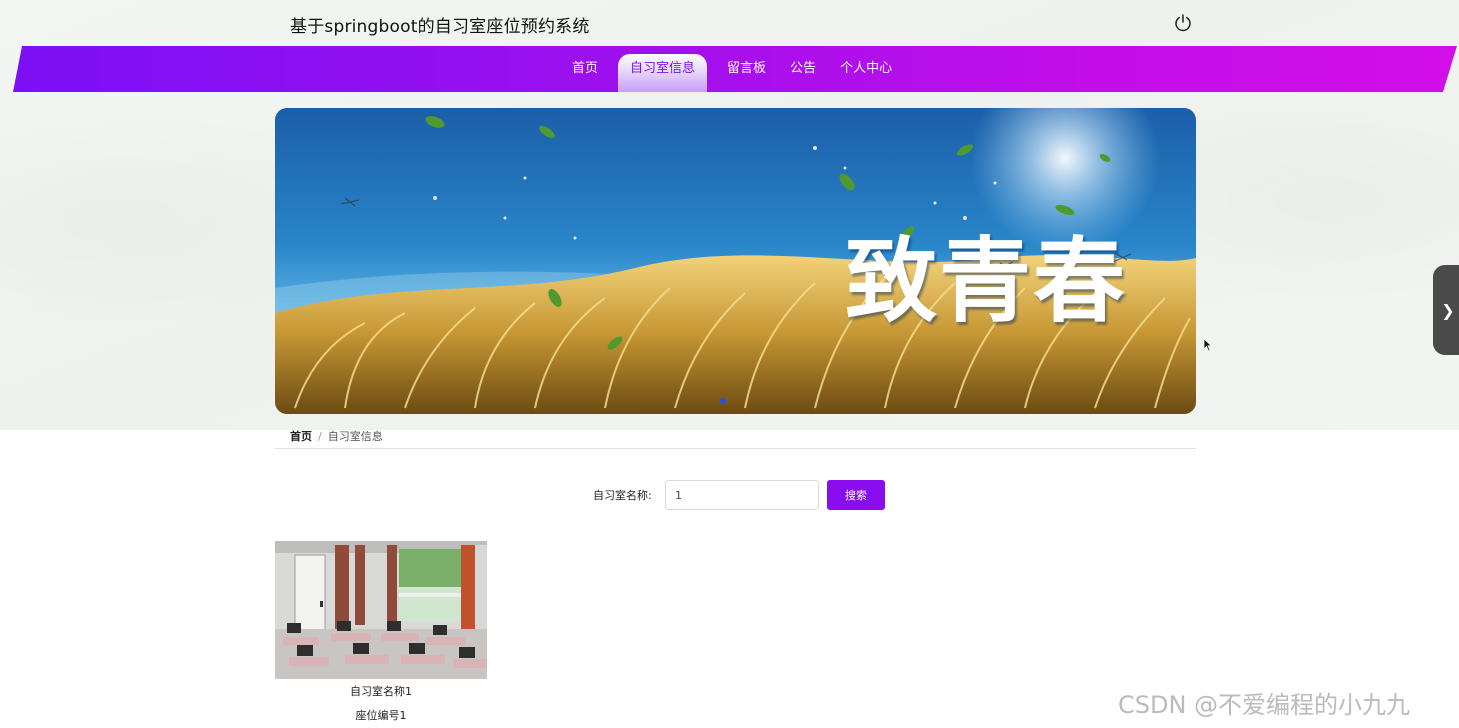 This screenshot has height=728, width=1459. What do you see at coordinates (856, 495) in the screenshot?
I see `search-button: 搜索` at bounding box center [856, 495].